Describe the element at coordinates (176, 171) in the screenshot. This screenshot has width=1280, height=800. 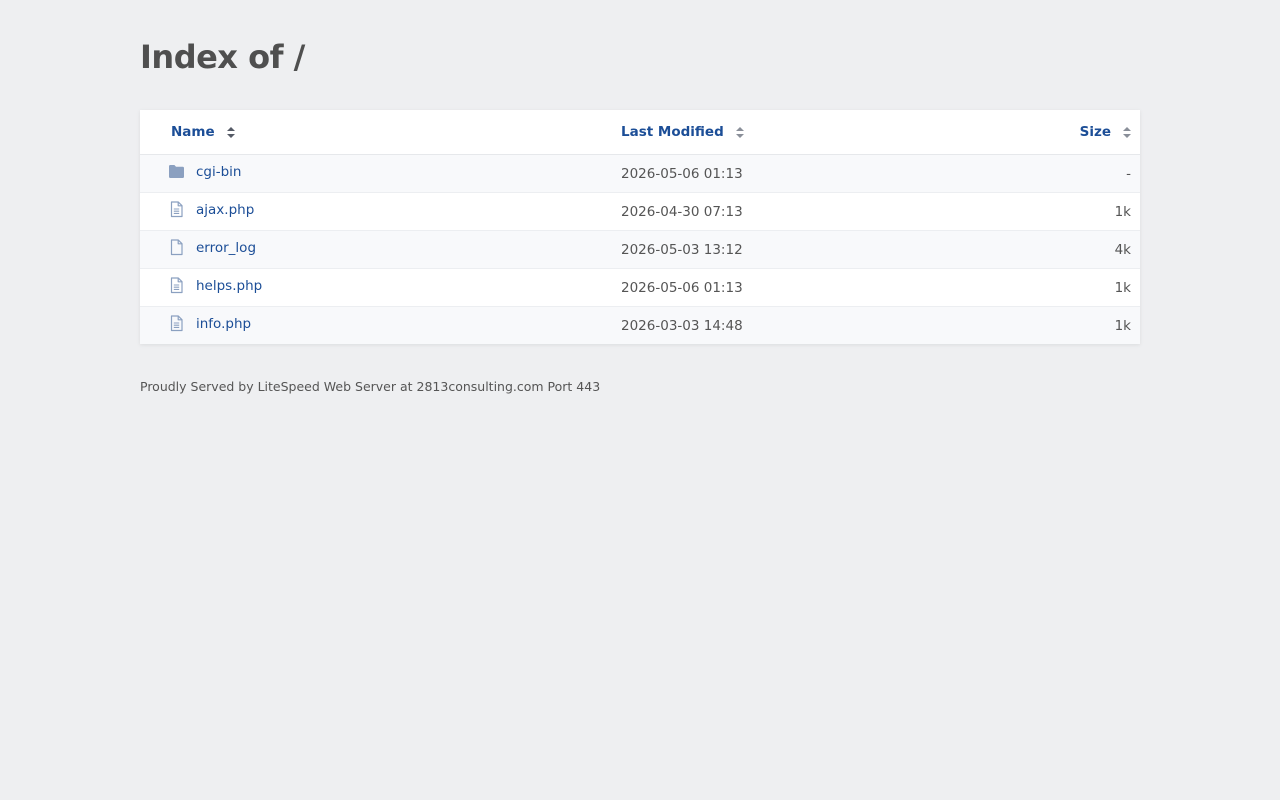
I see `folder-icon` at that location.